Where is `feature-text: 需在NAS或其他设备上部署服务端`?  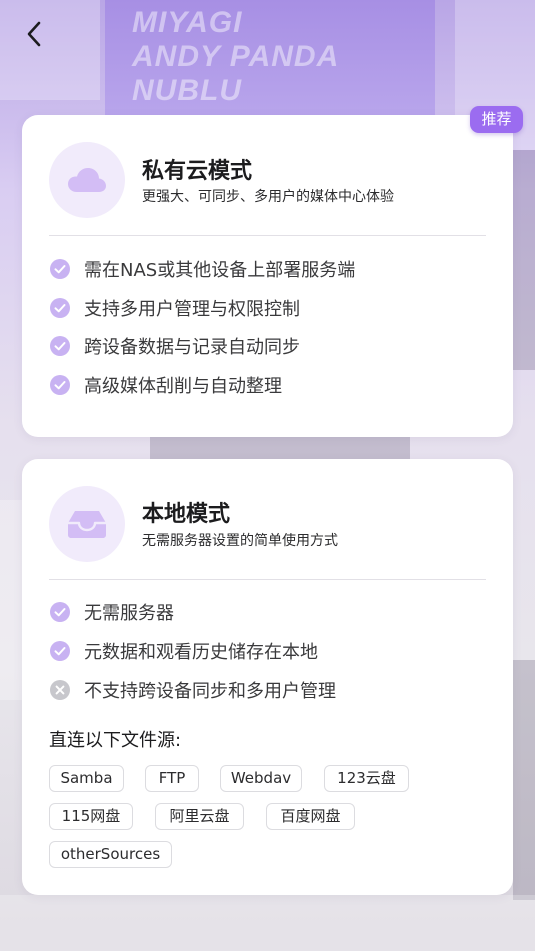
feature-text: 需在NAS或其他设备上部署服务端 is located at coordinates (220, 270).